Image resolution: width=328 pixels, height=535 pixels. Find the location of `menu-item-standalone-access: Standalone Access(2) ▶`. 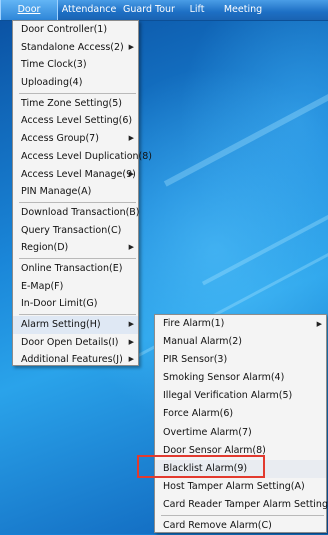

menu-item-standalone-access: Standalone Access(2) ▶ is located at coordinates (75, 48).